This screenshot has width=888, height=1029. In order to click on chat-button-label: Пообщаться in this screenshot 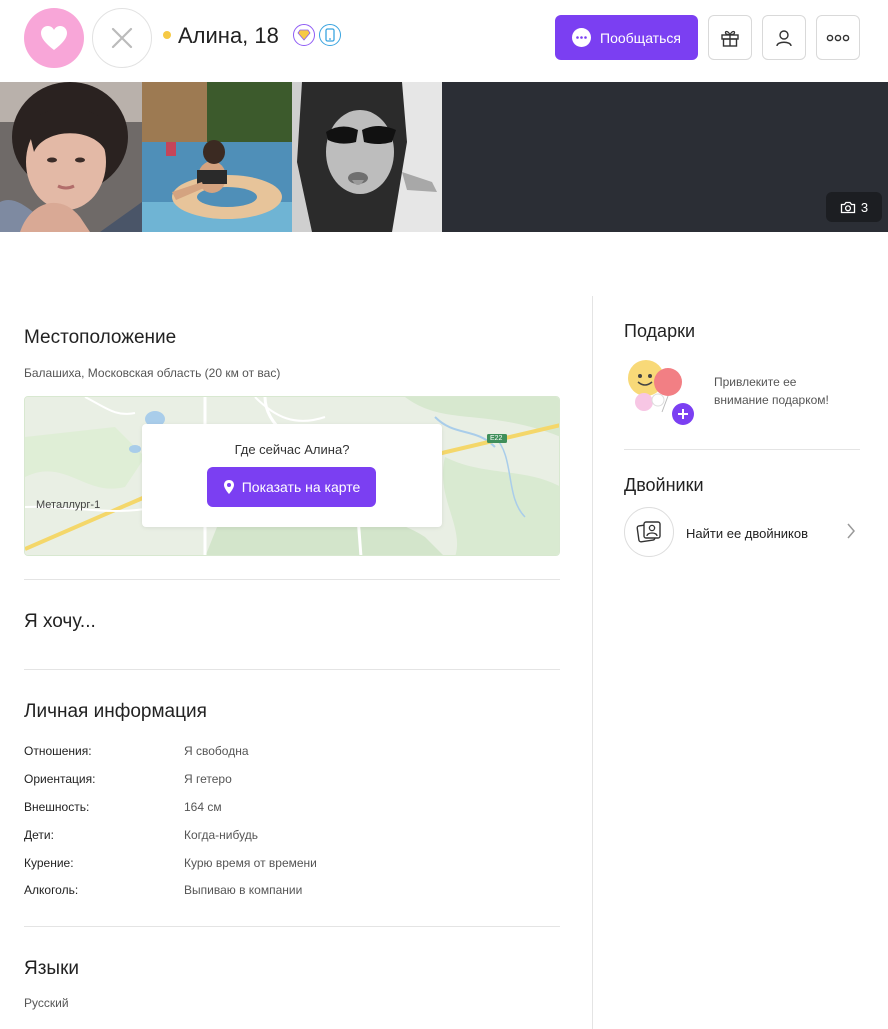, I will do `click(640, 37)`.